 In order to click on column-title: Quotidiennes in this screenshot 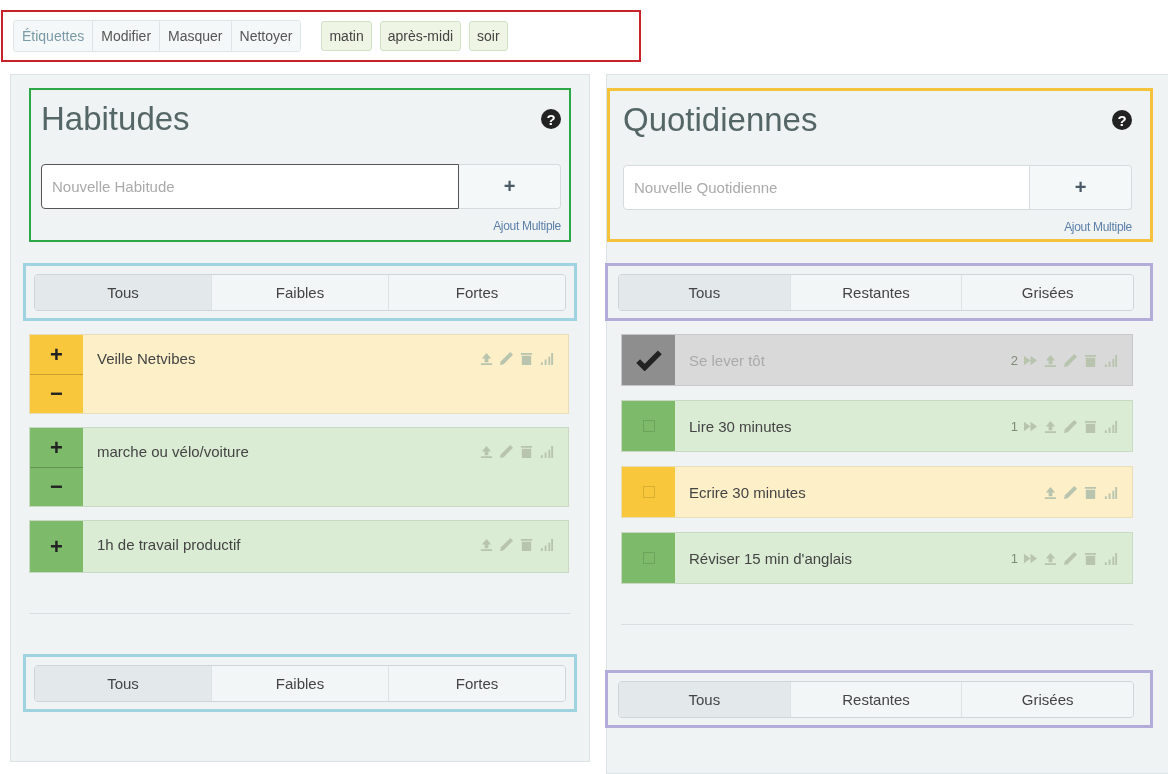, I will do `click(720, 120)`.